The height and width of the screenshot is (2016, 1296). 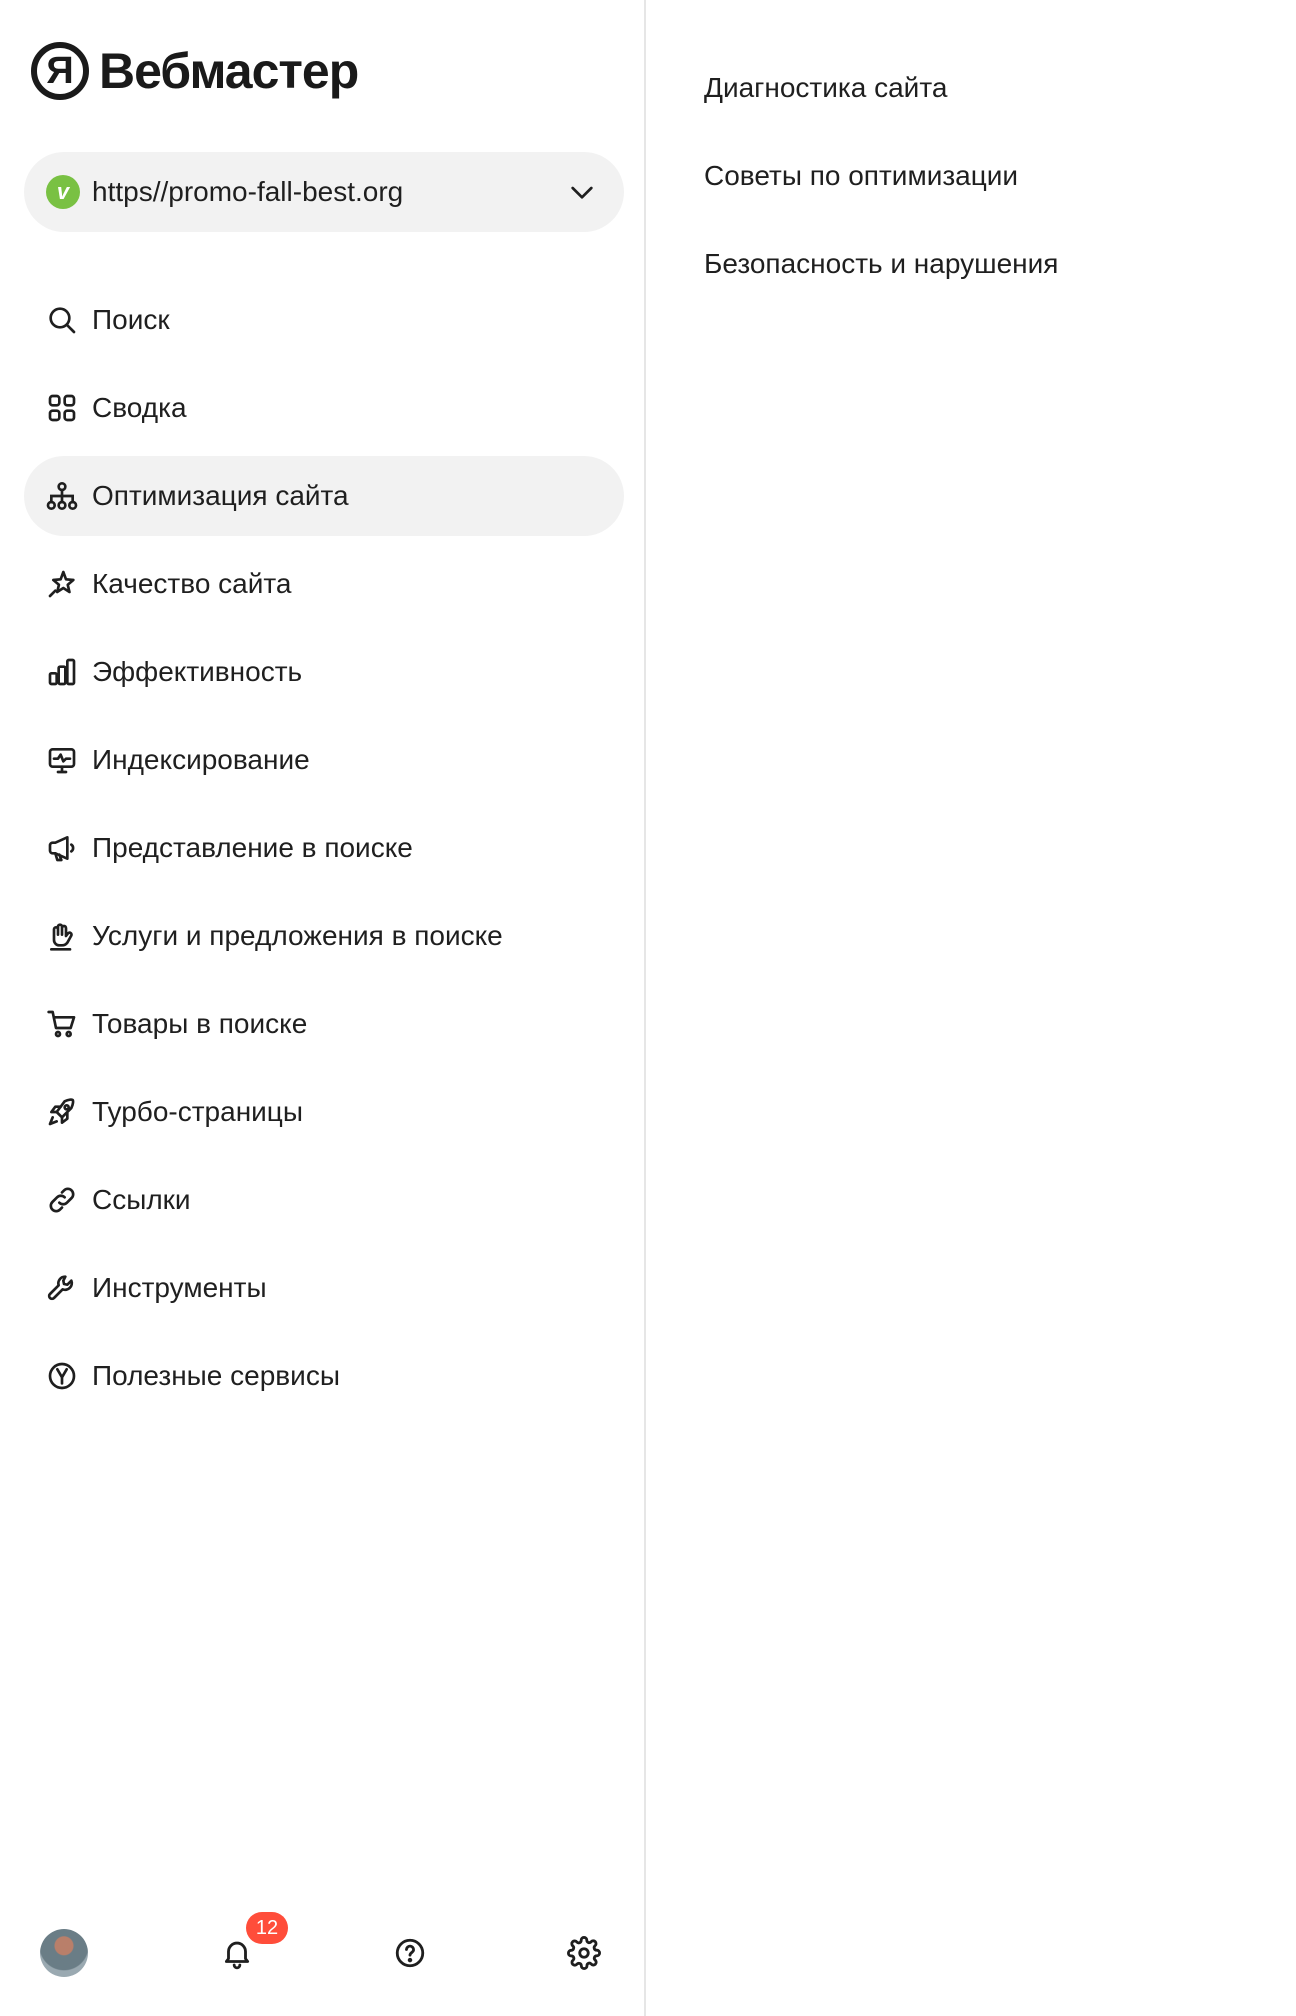 What do you see at coordinates (62, 848) in the screenshot?
I see `megaphone-icon` at bounding box center [62, 848].